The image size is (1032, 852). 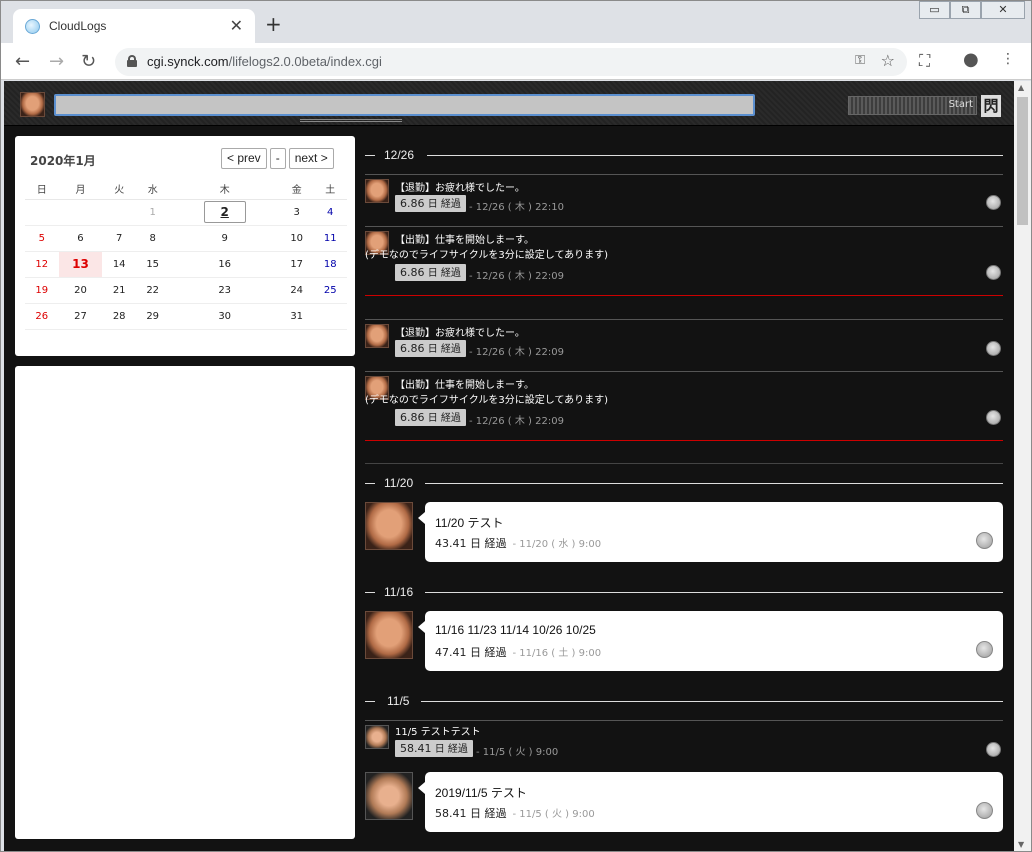 I want to click on calendar-day: 17, so click(x=296, y=264).